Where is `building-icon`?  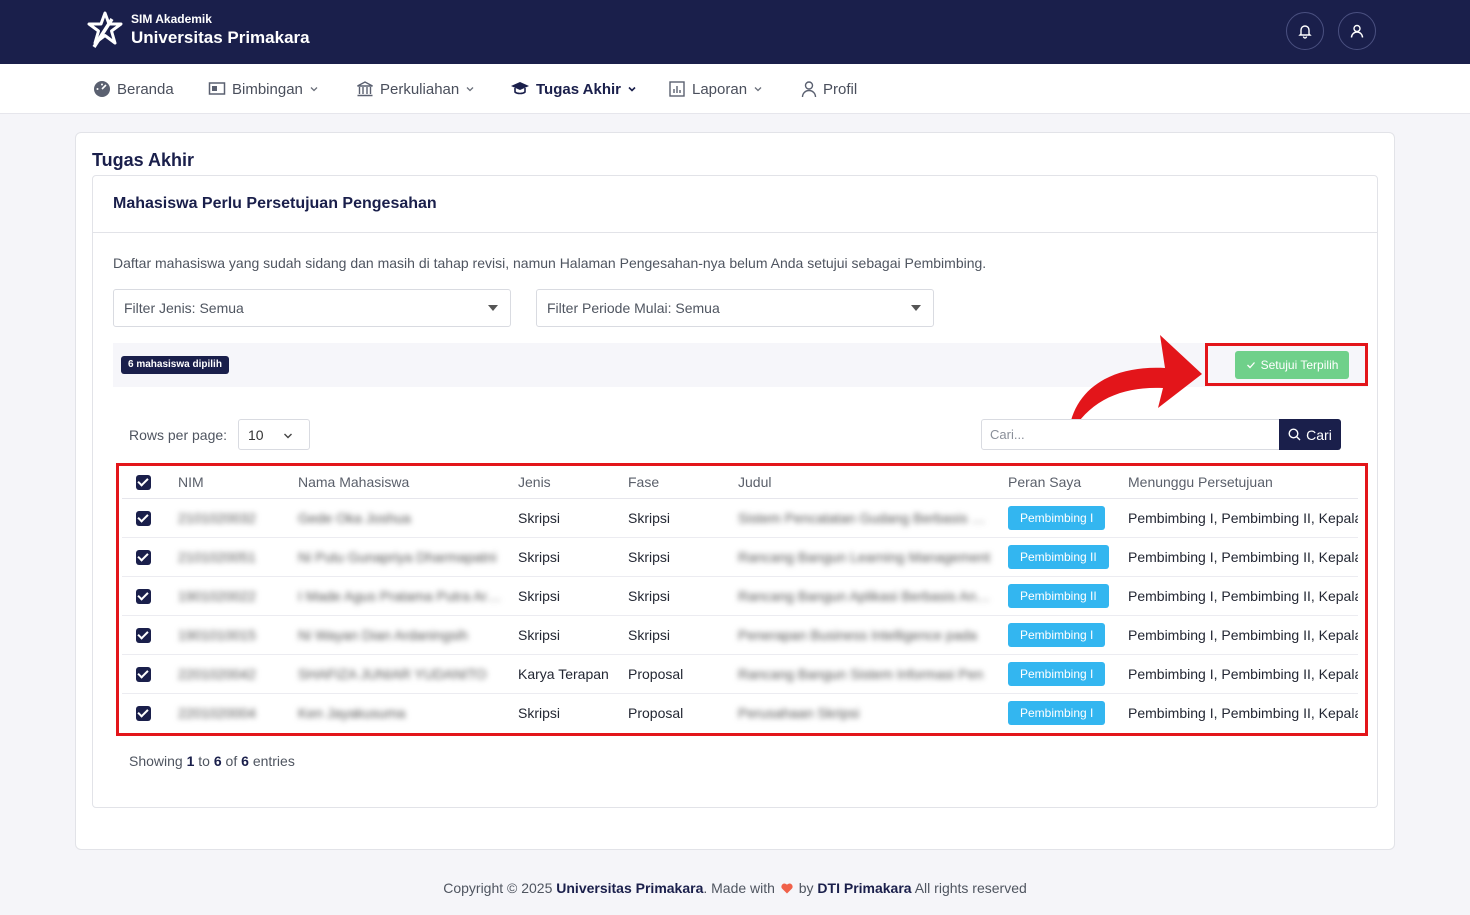
building-icon is located at coordinates (365, 89).